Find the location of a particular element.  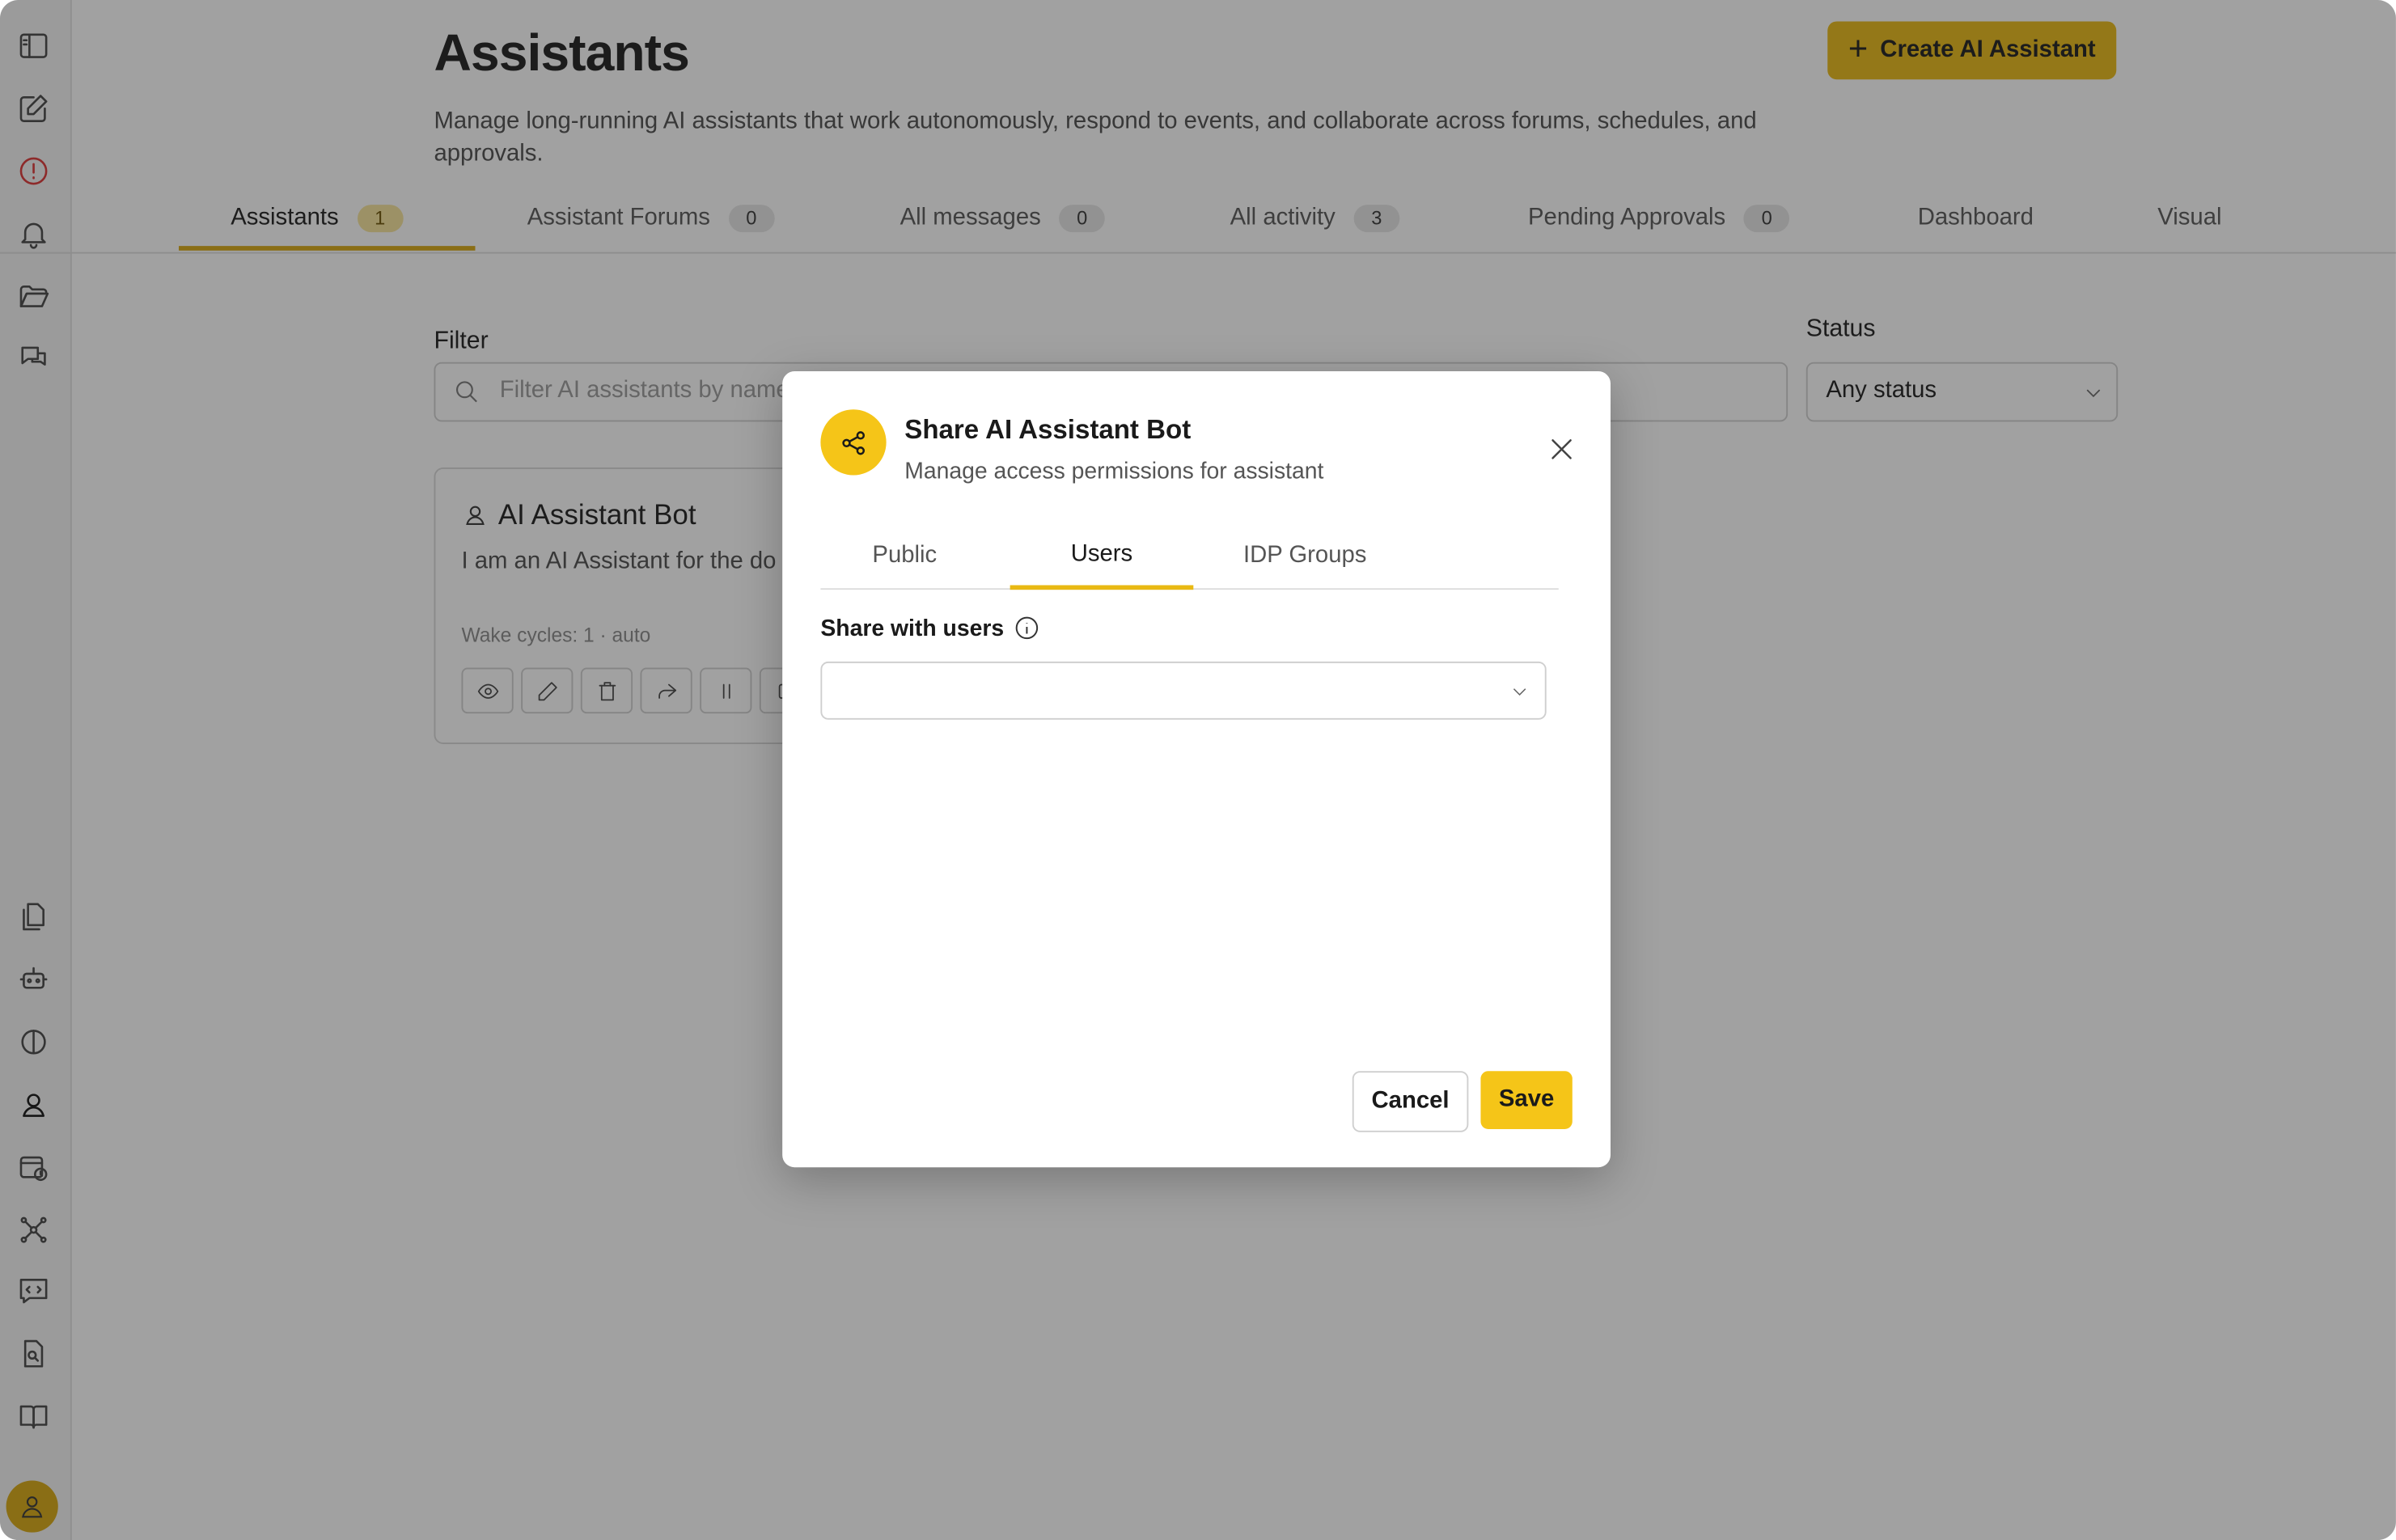

share-icon is located at coordinates (853, 443).